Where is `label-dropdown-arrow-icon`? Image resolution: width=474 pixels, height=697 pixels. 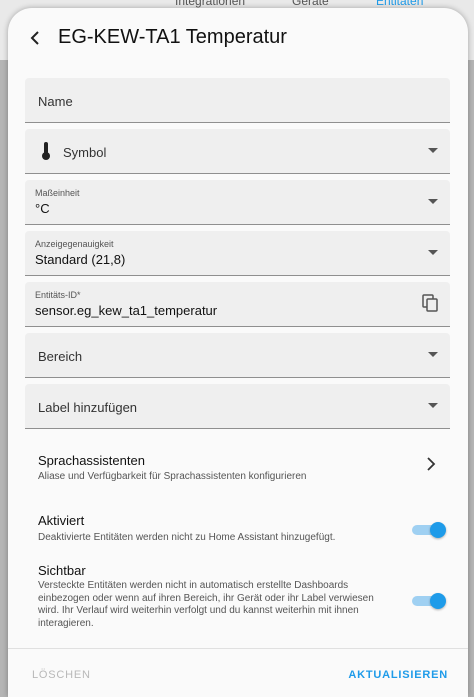 label-dropdown-arrow-icon is located at coordinates (433, 405).